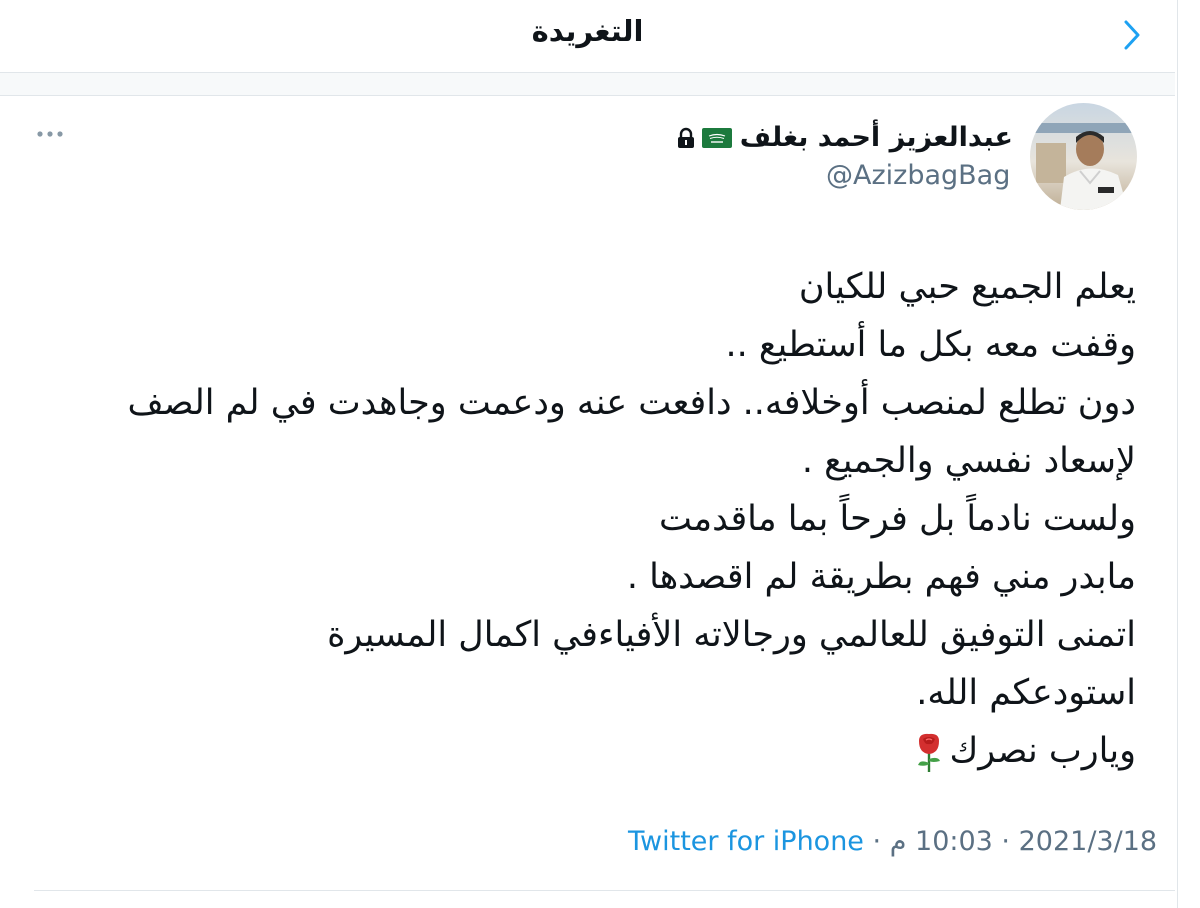  Describe the element at coordinates (941, 841) in the screenshot. I see `tweet-time: 10:03 م` at that location.